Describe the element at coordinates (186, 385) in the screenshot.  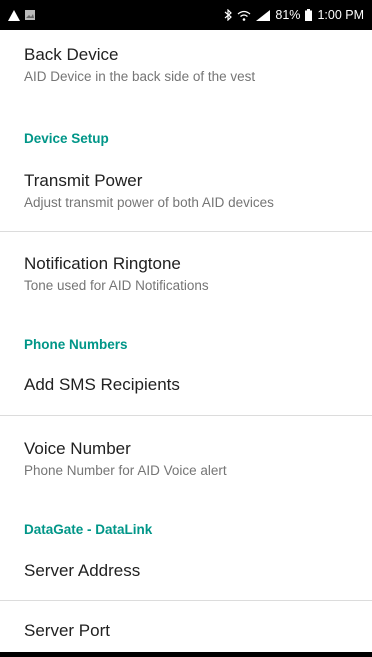
I see `pref-add-sms-recipients: Add SMS Recipients` at that location.